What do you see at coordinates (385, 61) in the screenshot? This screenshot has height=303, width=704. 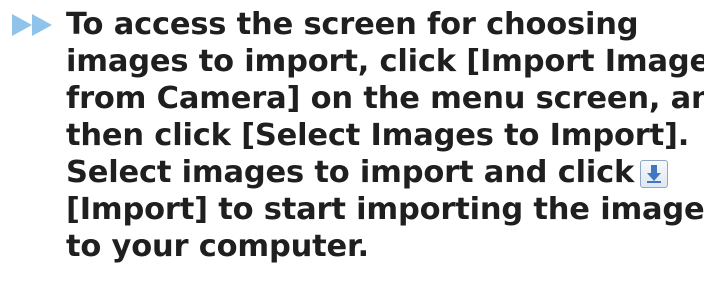 I see `instruction-line: images to import, click [Import Images` at bounding box center [385, 61].